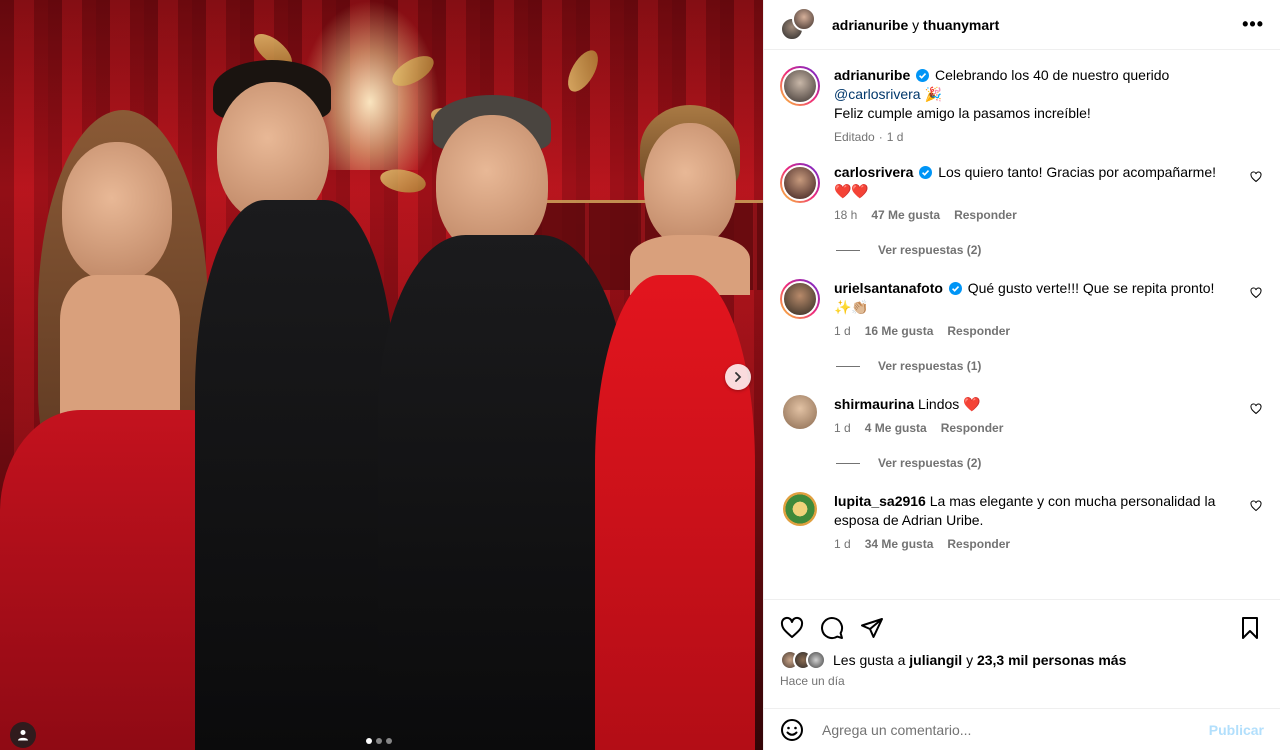 Image resolution: width=1280 pixels, height=750 pixels. I want to click on heart-icon, so click(792, 628).